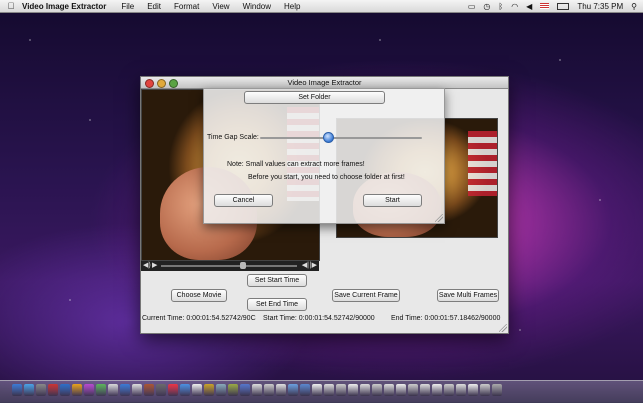 Image resolution: width=643 pixels, height=403 pixels. Describe the element at coordinates (277, 304) in the screenshot. I see `set-end-time-button: Set End Time` at that location.